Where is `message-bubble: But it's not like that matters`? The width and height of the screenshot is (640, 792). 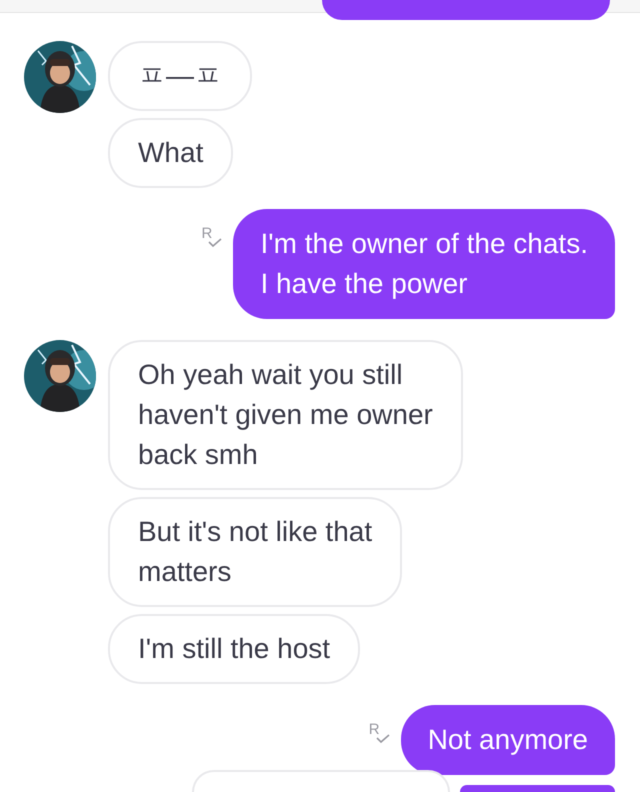
message-bubble: But it's not like that matters is located at coordinates (255, 552).